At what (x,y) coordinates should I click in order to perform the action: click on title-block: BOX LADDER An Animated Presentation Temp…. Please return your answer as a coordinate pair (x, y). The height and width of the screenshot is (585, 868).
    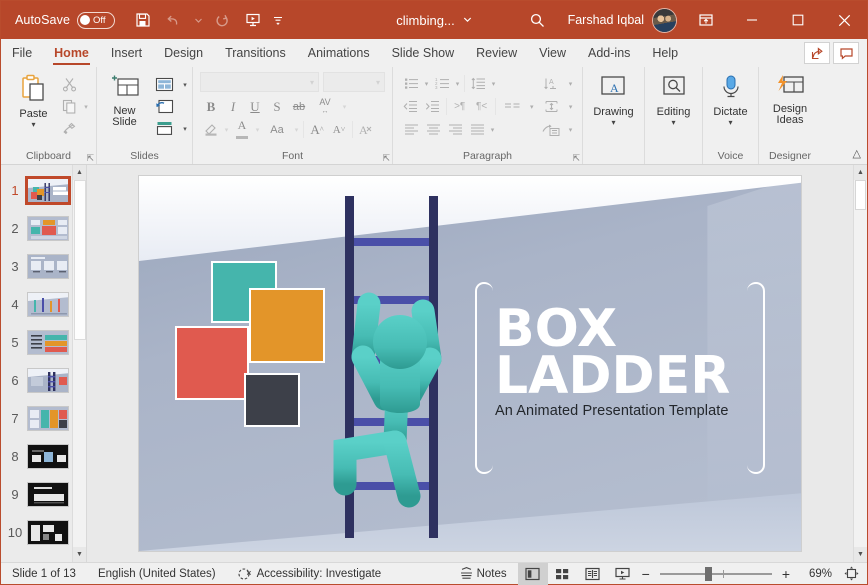
    Looking at the image, I should click on (625, 361).